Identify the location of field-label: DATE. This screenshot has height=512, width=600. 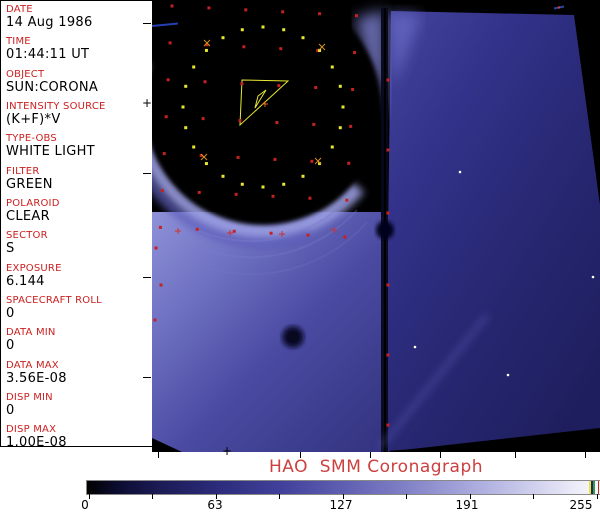
(19, 9).